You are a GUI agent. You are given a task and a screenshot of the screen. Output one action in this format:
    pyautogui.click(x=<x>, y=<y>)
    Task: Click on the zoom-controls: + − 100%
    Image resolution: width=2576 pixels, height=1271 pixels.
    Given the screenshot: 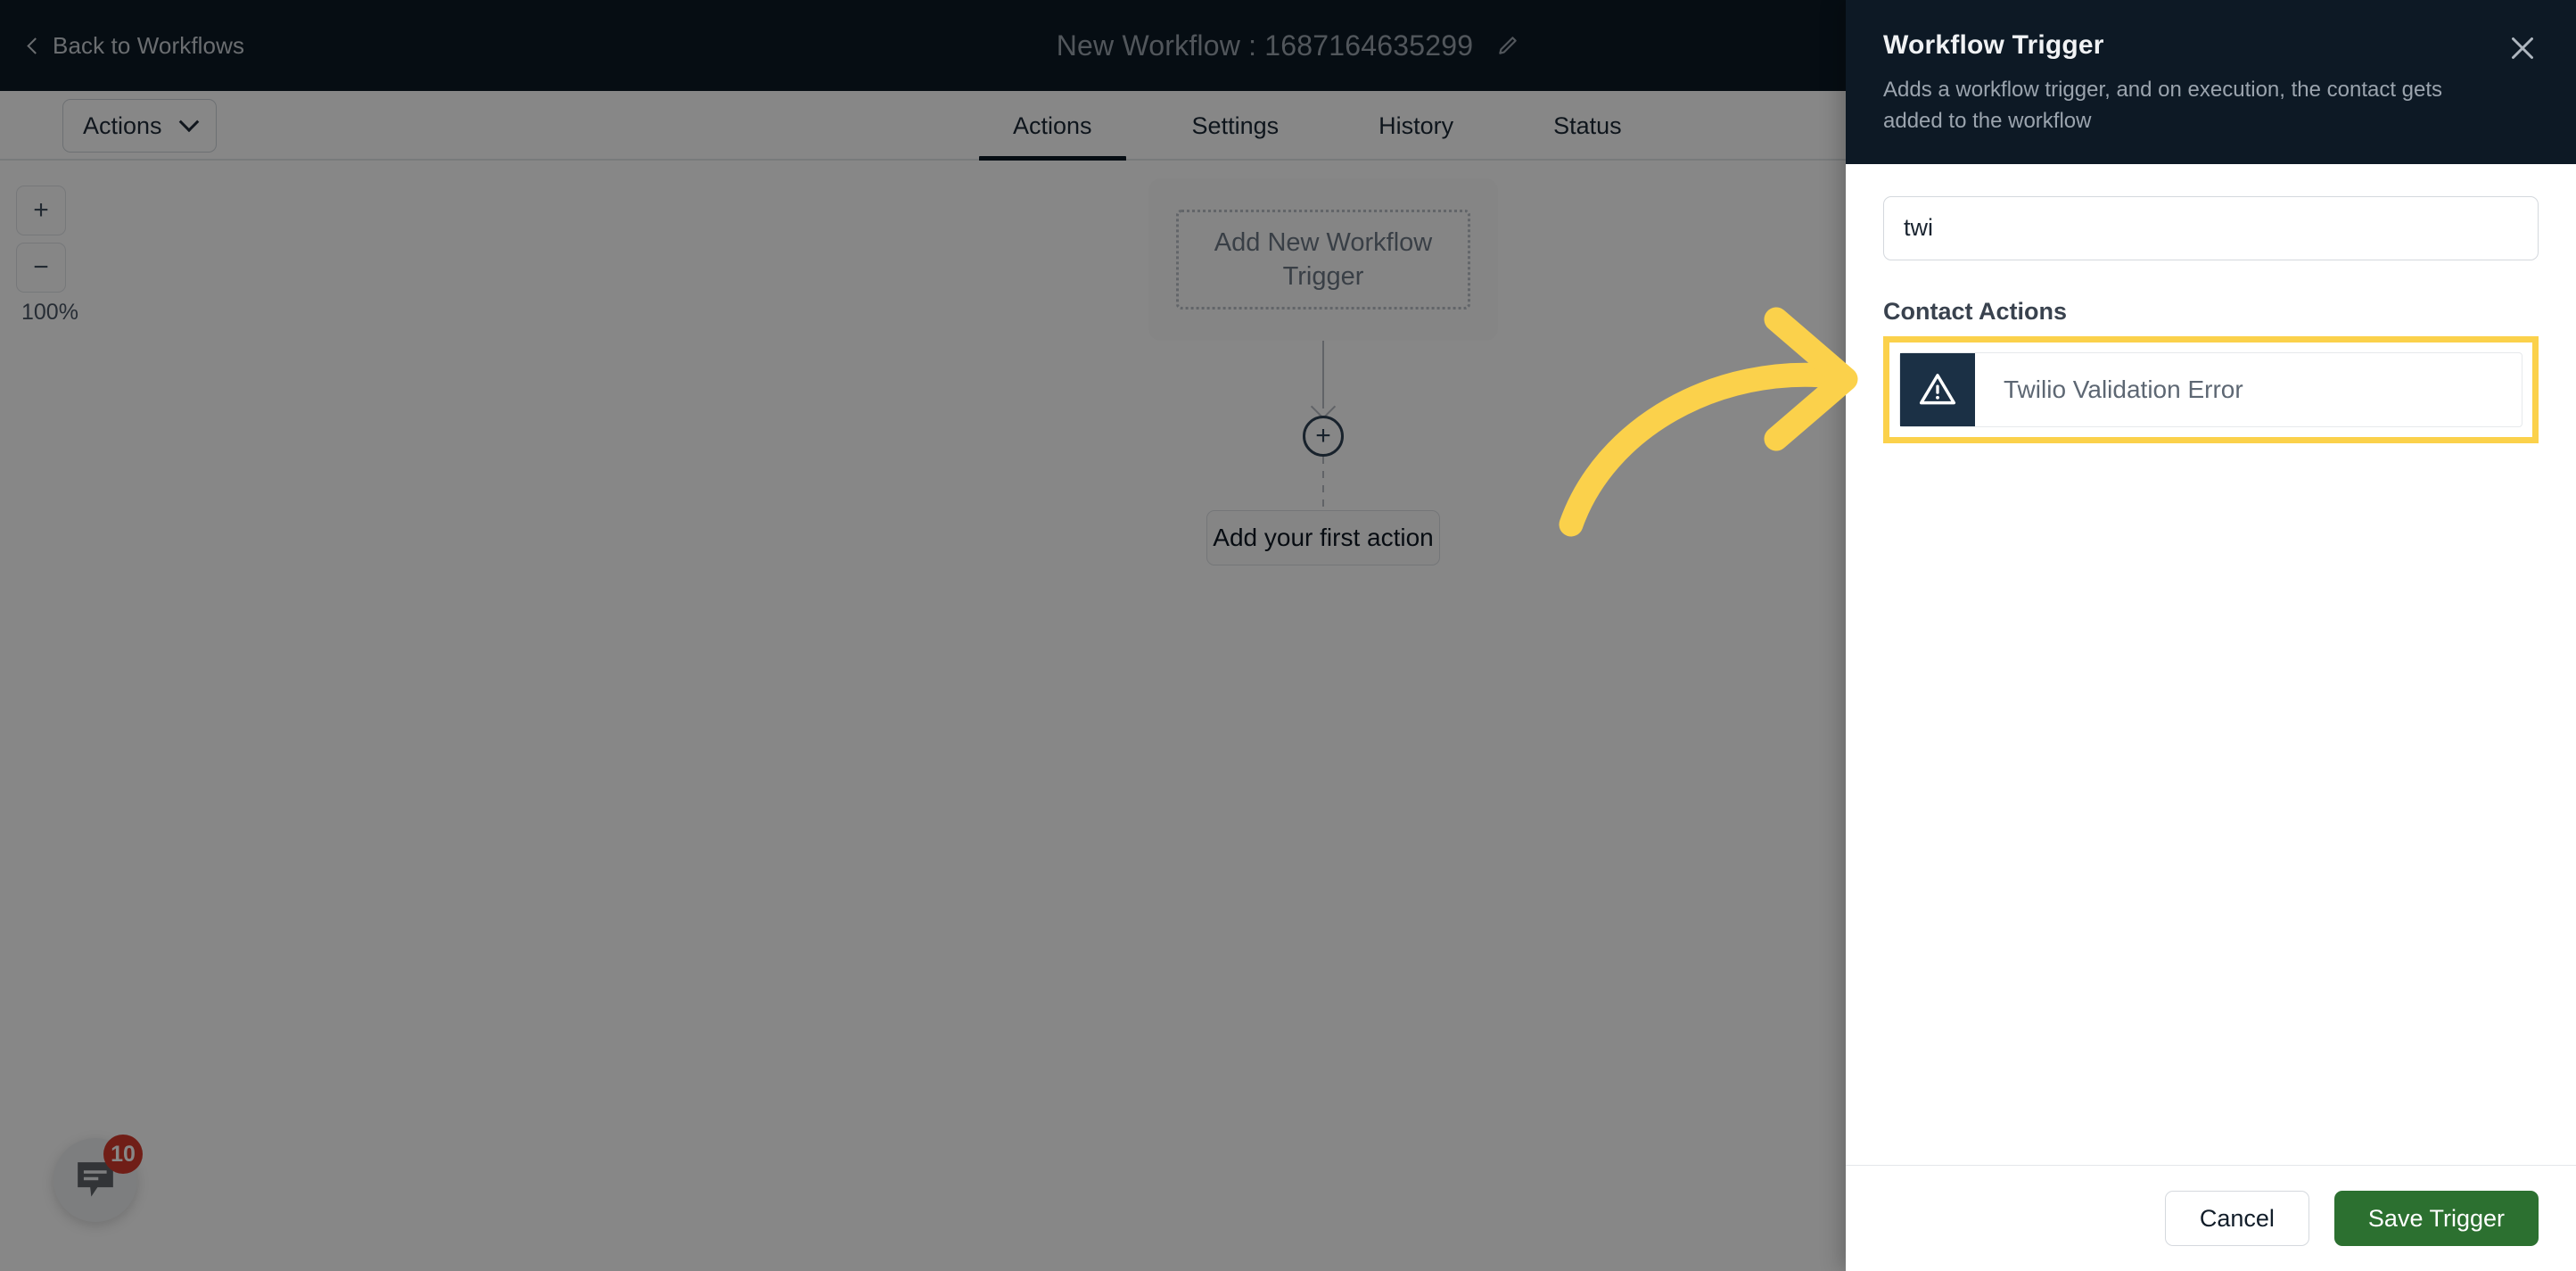 What is the action you would take?
    pyautogui.click(x=69, y=256)
    